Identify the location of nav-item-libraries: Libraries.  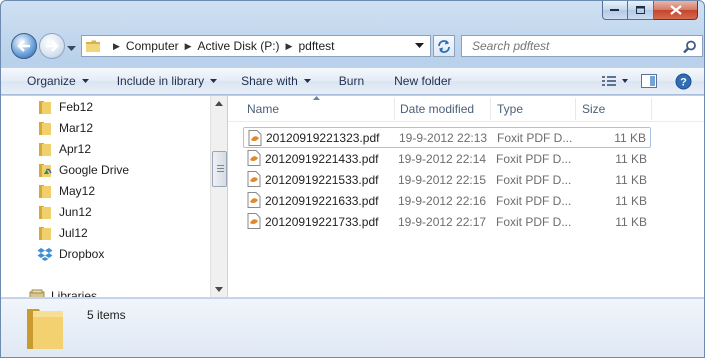
(63, 291).